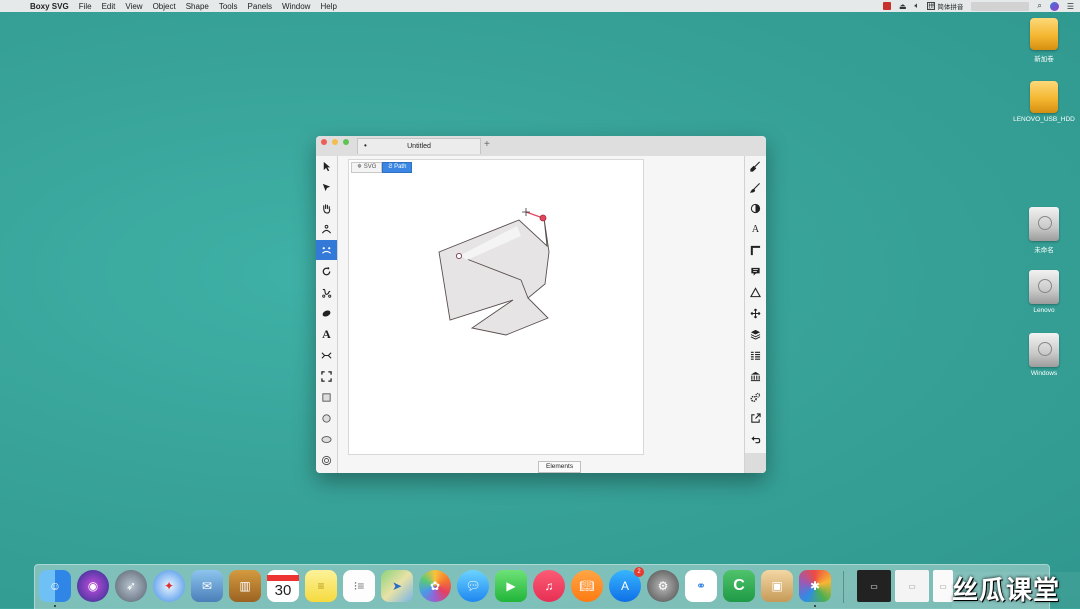 The height and width of the screenshot is (609, 1080). I want to click on tool-blob, so click(326, 313).